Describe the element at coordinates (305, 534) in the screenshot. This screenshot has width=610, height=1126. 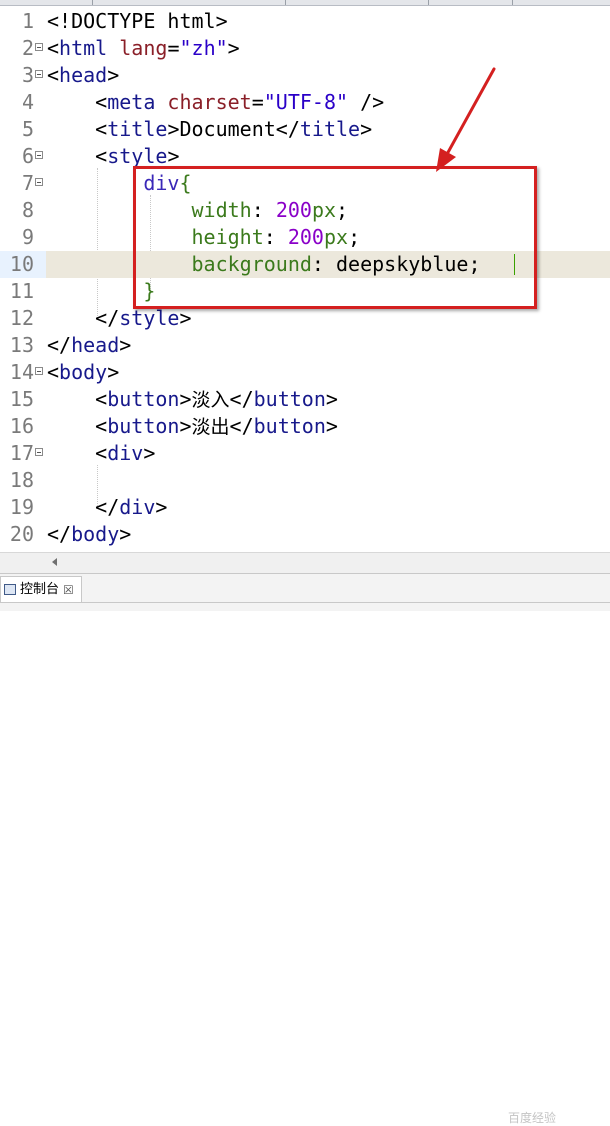
I see `code-line: 20 </body>` at that location.